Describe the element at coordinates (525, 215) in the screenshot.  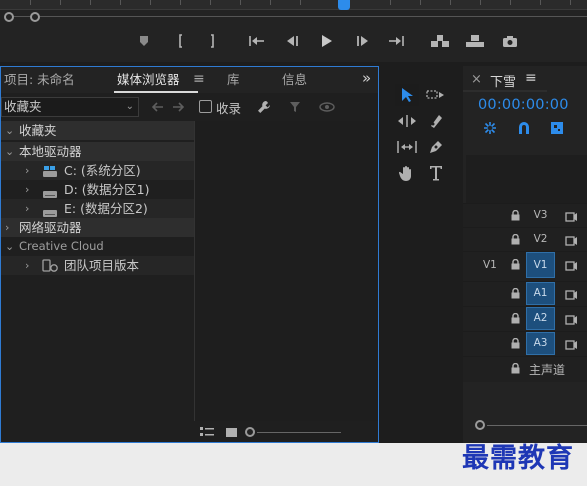
I see `track-v3: V3` at that location.